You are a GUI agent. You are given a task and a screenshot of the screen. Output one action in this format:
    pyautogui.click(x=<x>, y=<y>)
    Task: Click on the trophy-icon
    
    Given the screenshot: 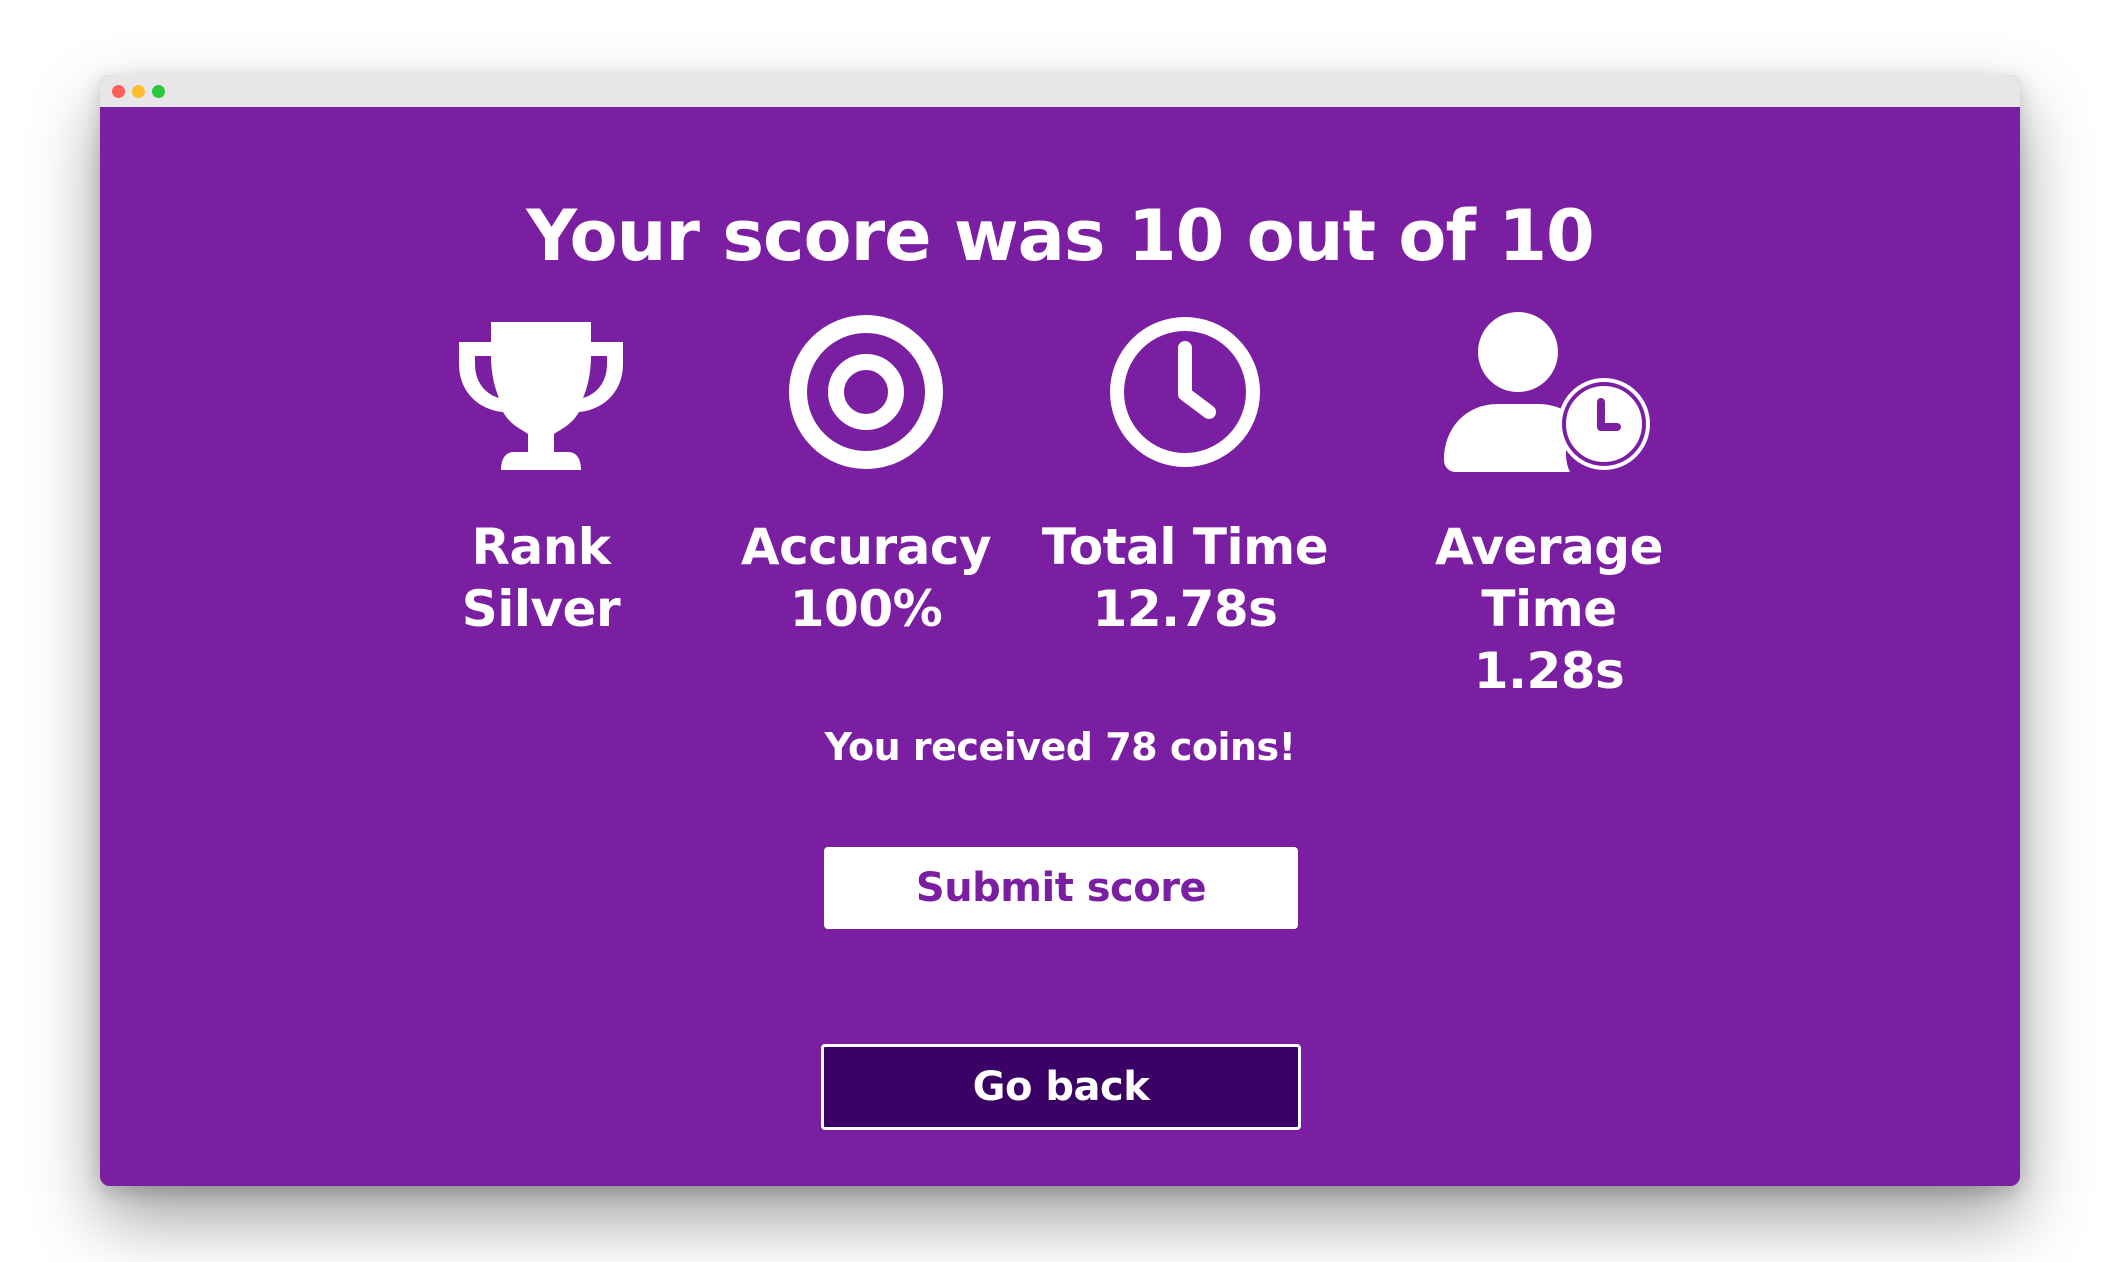 What is the action you would take?
    pyautogui.click(x=541, y=396)
    